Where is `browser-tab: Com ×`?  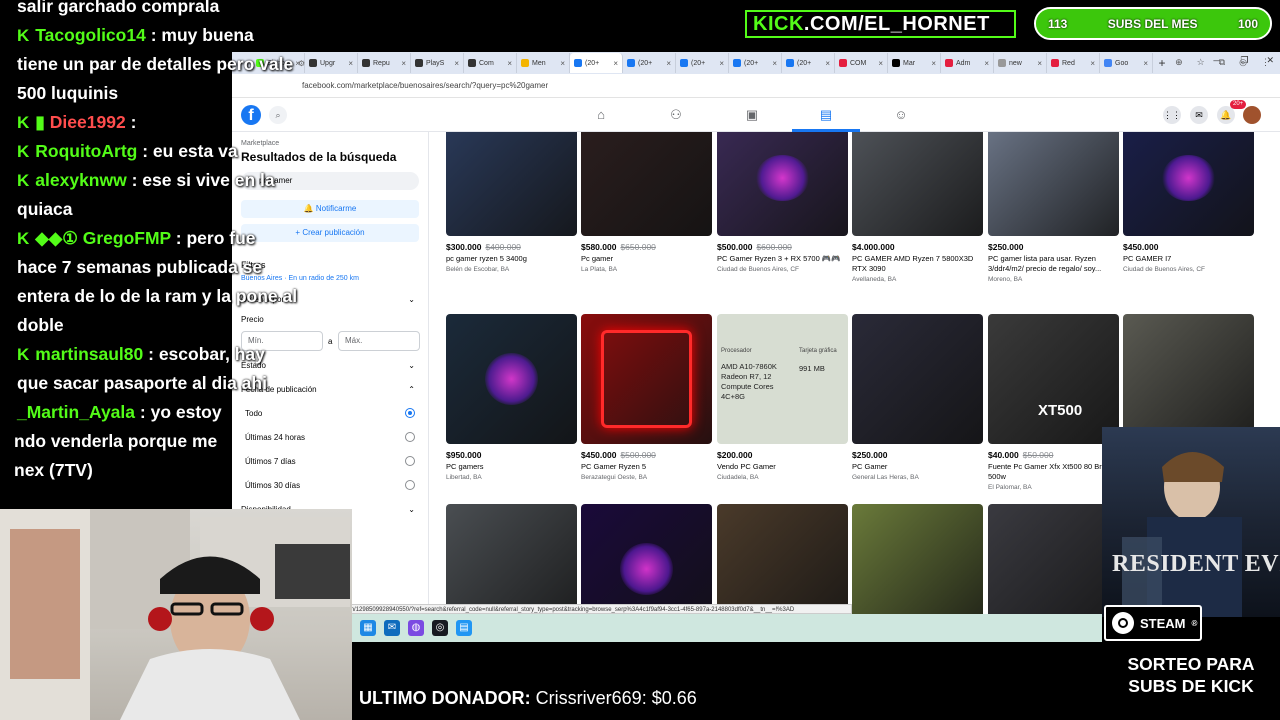
browser-tab: Com × is located at coordinates (490, 63).